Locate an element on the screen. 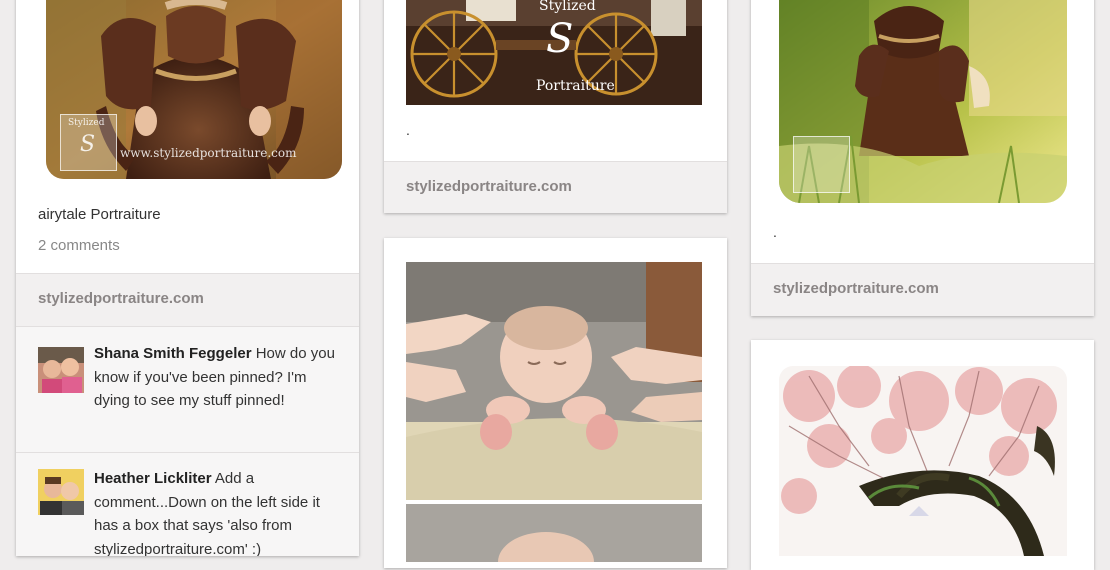  pin-image-newborn is located at coordinates (554, 412).